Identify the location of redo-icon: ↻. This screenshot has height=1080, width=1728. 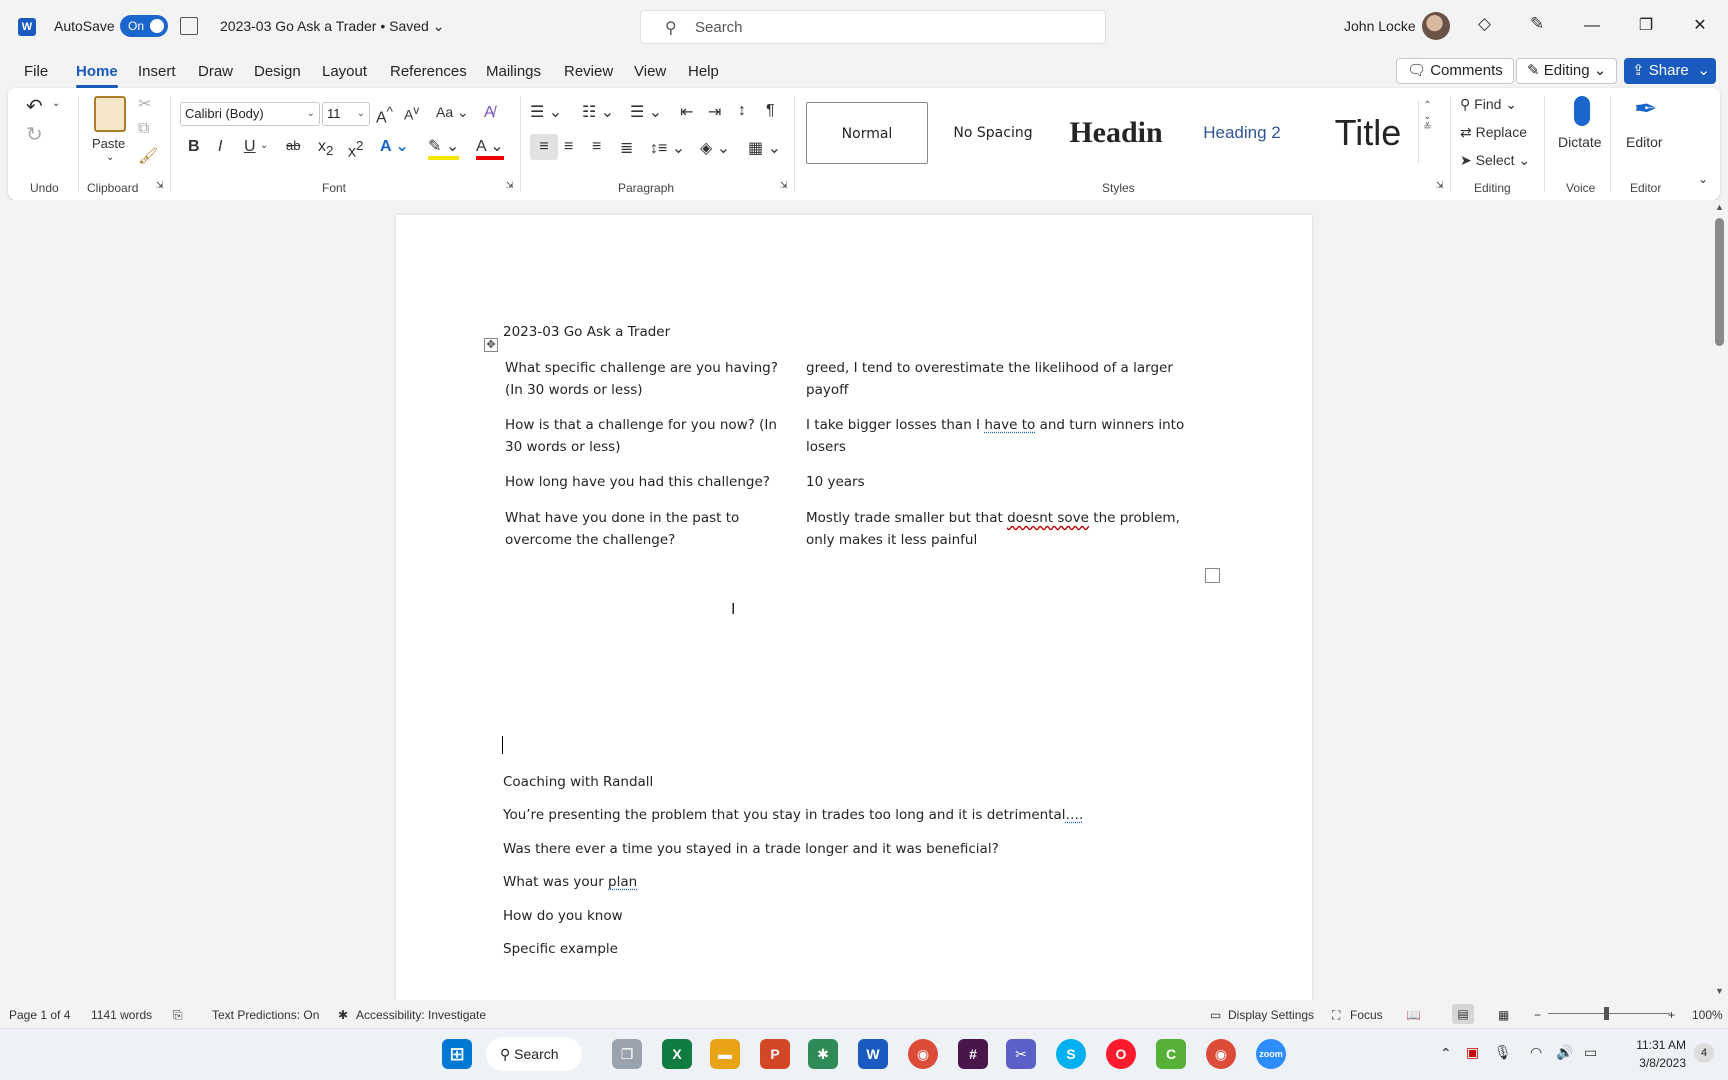
(34, 134).